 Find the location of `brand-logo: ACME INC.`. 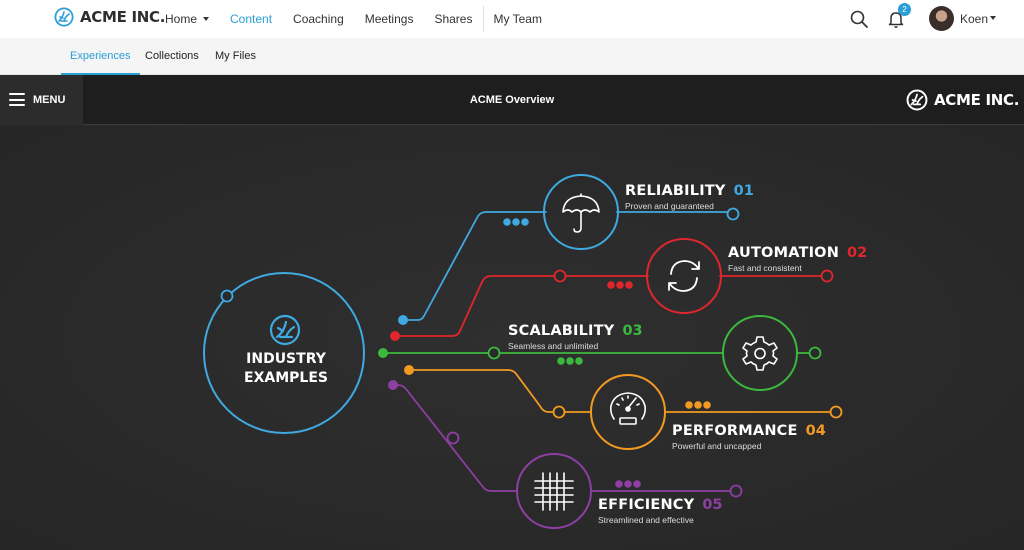

brand-logo: ACME INC. is located at coordinates (109, 17).